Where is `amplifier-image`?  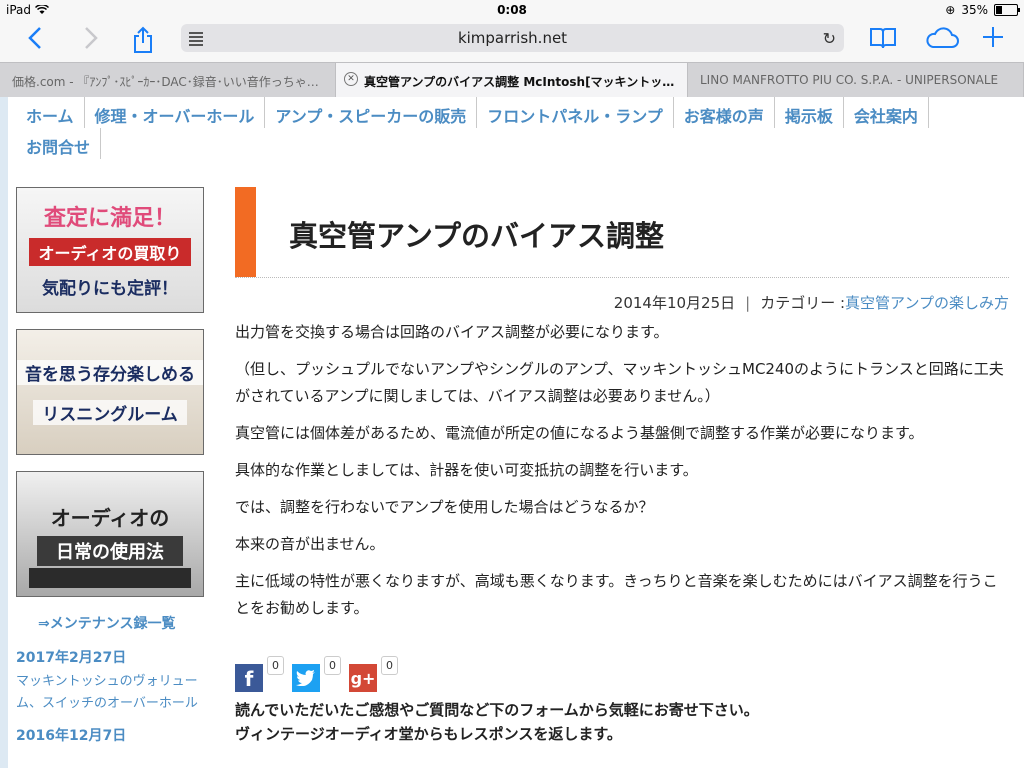 amplifier-image is located at coordinates (110, 578).